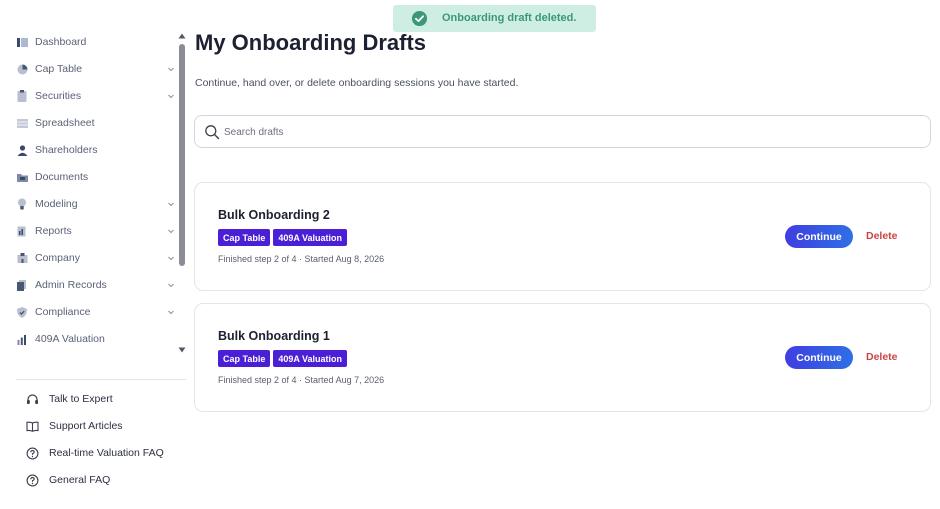 Image resolution: width=940 pixels, height=509 pixels. What do you see at coordinates (22, 285) in the screenshot?
I see `records-icon` at bounding box center [22, 285].